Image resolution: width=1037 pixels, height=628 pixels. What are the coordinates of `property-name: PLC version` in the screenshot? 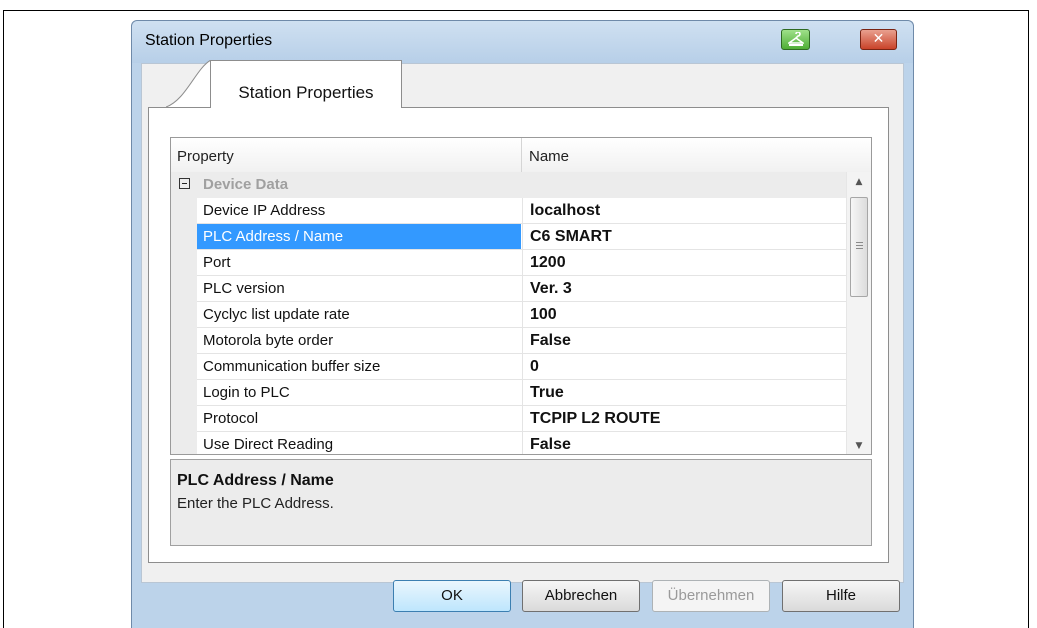 It's located at (244, 288).